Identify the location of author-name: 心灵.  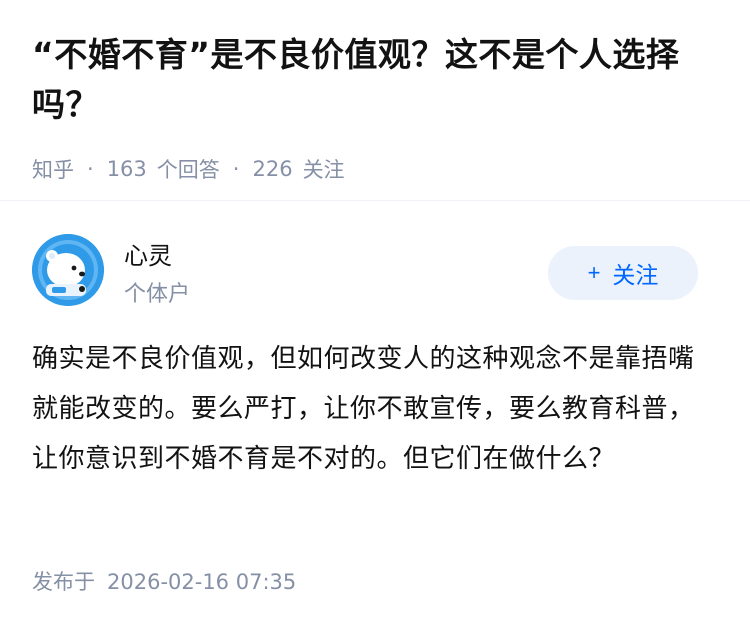
(148, 253).